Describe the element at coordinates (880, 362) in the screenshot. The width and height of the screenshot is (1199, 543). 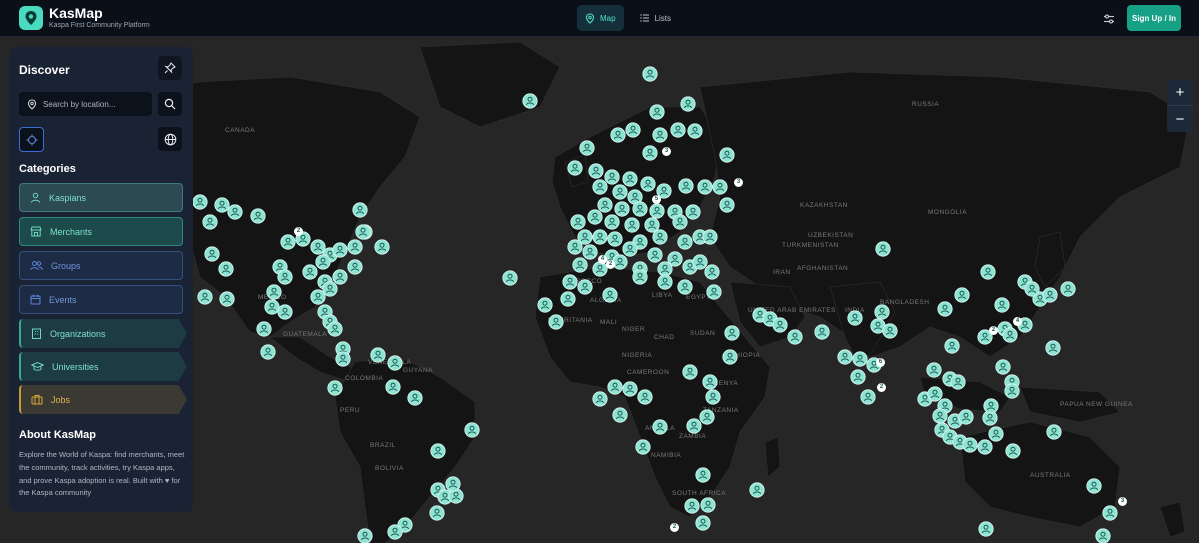
I see `marker-cluster-count: 6` at that location.